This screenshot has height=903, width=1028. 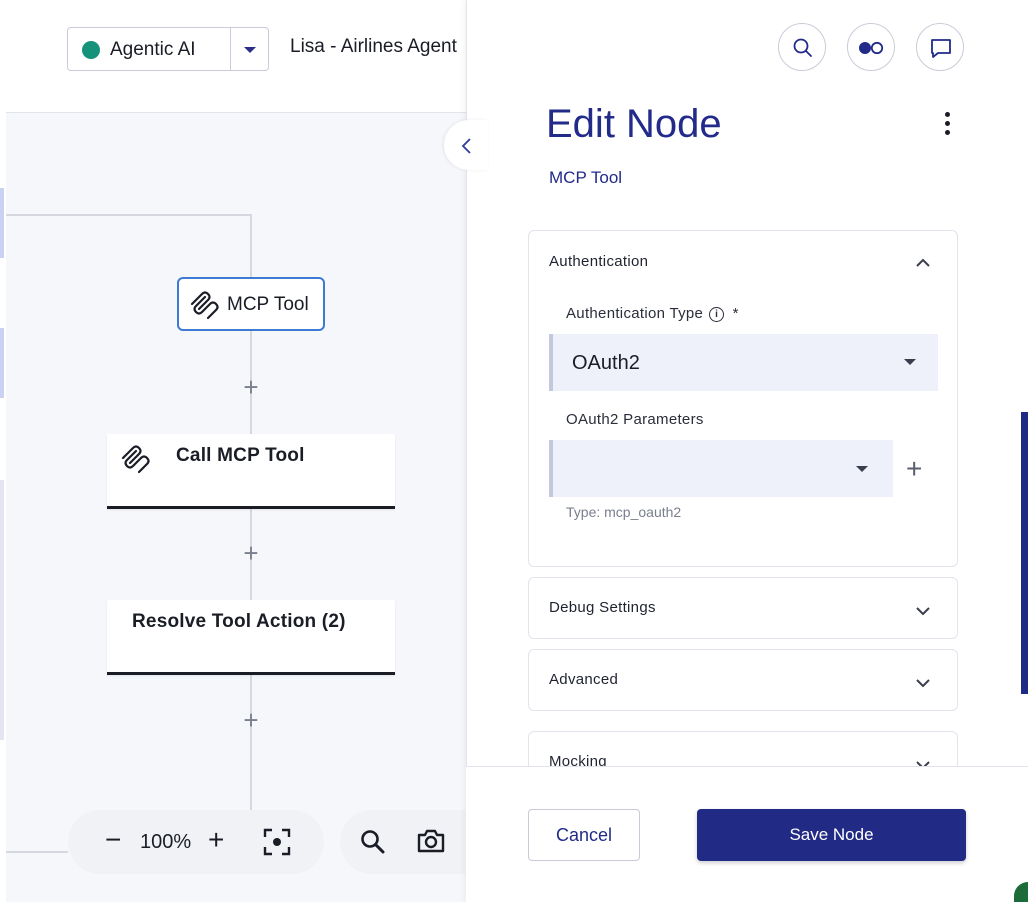 I want to click on toggle-view-button, so click(x=871, y=47).